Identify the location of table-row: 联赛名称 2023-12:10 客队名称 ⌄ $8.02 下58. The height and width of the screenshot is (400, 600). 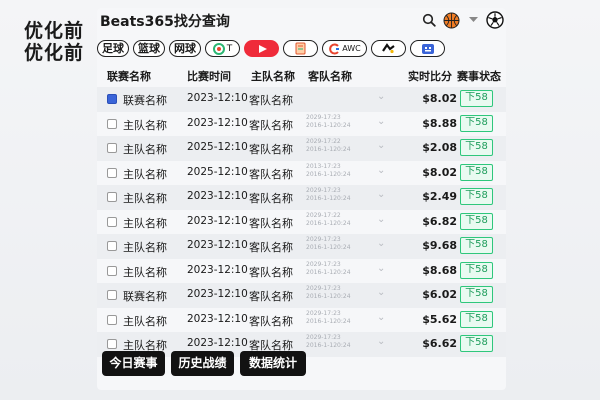
(301, 99).